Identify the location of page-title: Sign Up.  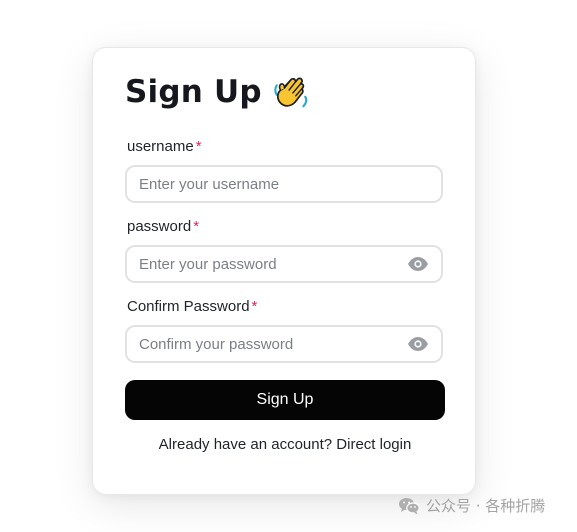
(193, 92).